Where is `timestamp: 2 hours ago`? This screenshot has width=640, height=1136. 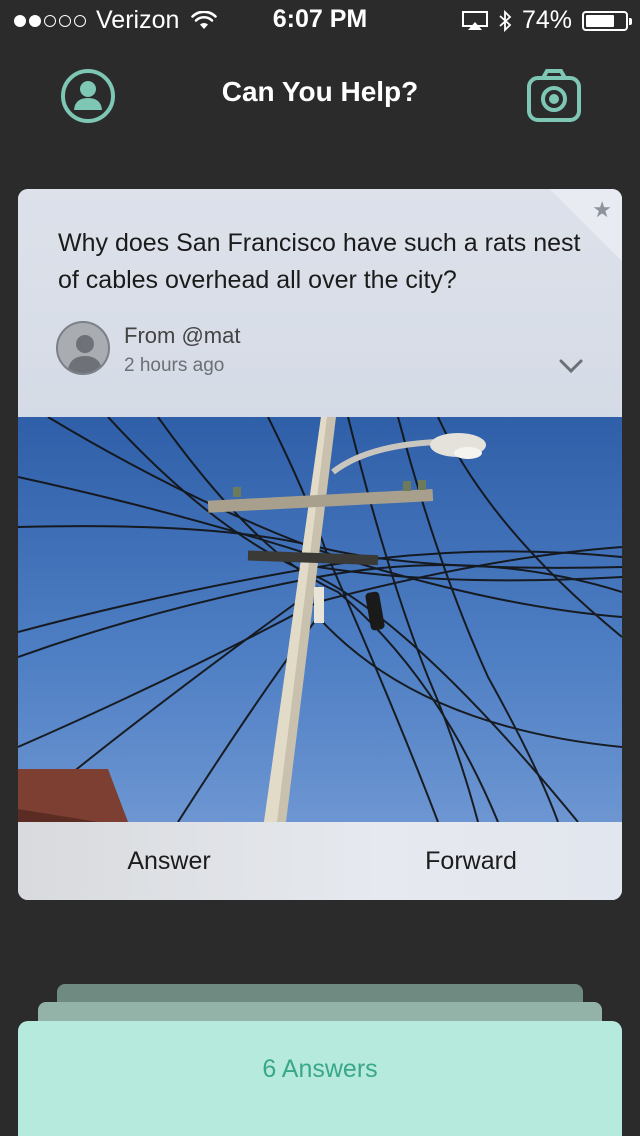 timestamp: 2 hours ago is located at coordinates (174, 365).